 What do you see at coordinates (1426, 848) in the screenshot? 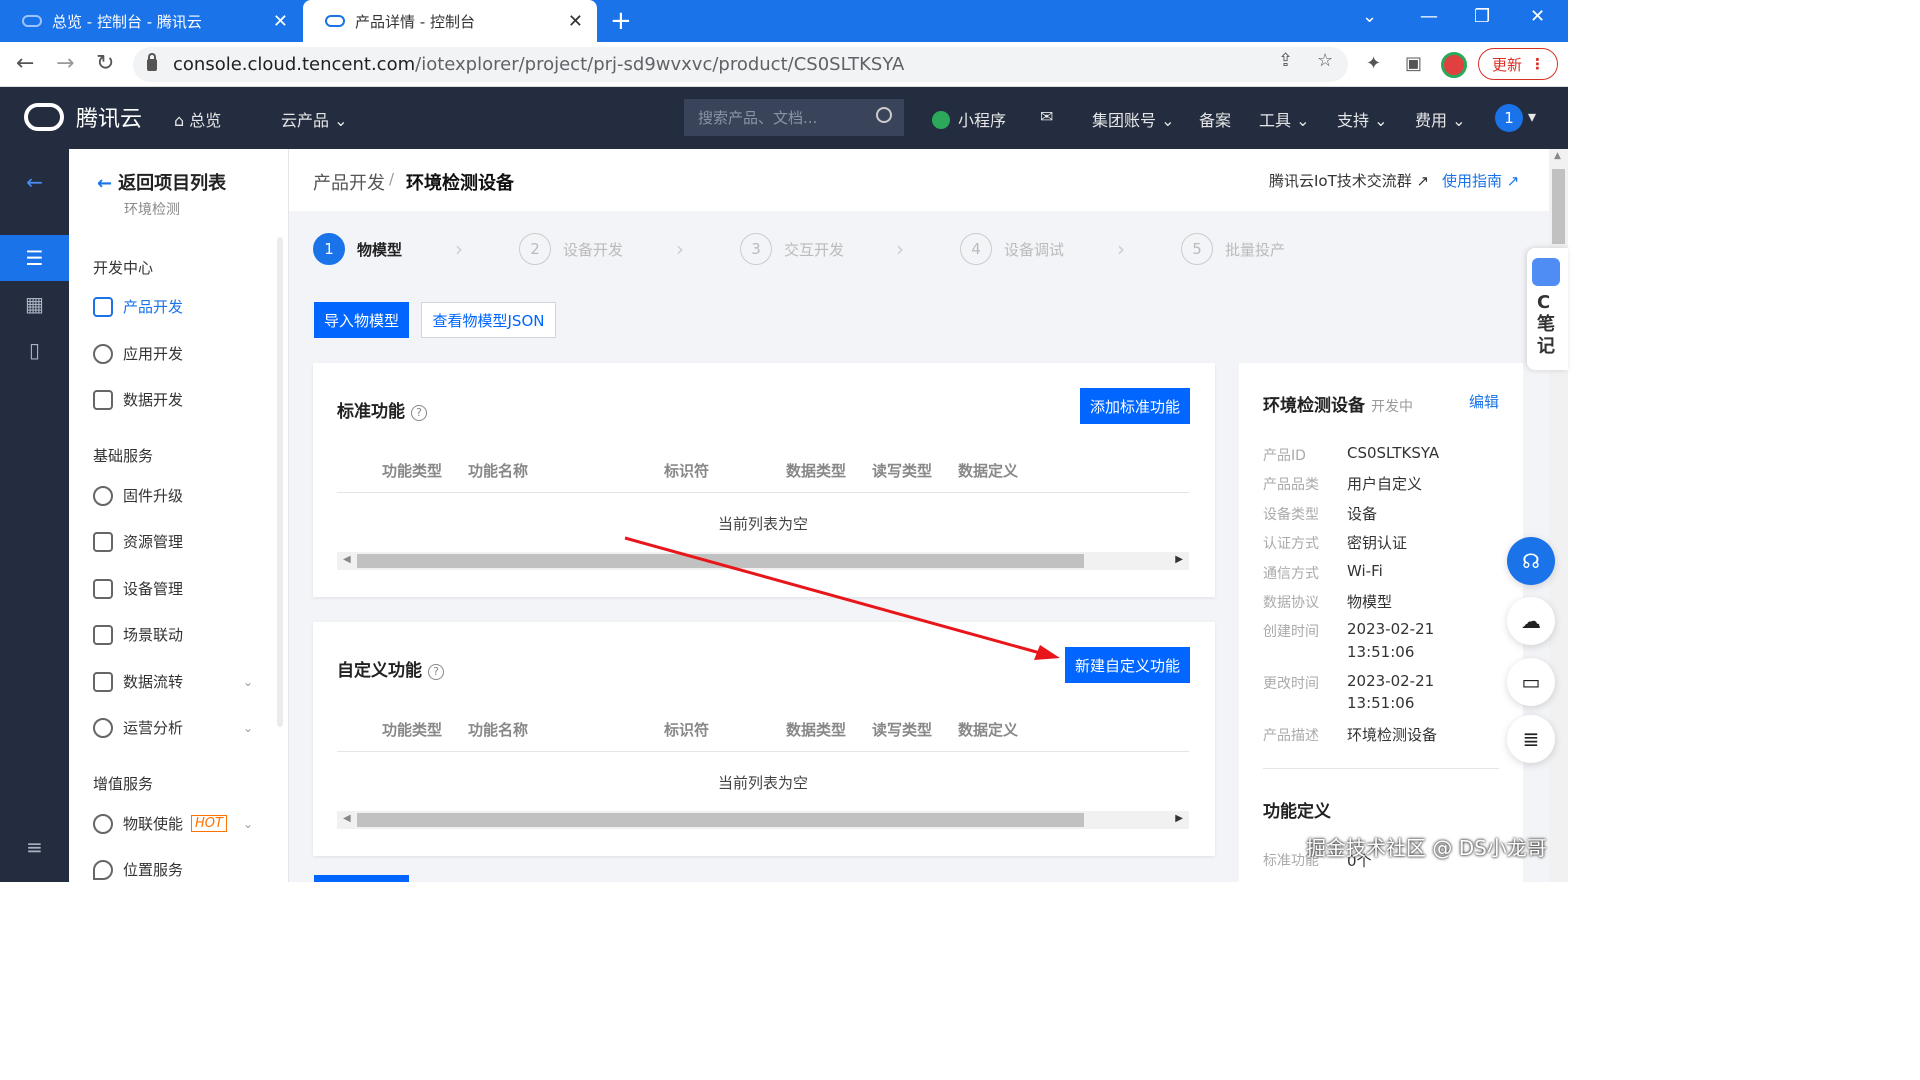
I see `watermark: 掘金技术社区 @ DS小龙哥` at bounding box center [1426, 848].